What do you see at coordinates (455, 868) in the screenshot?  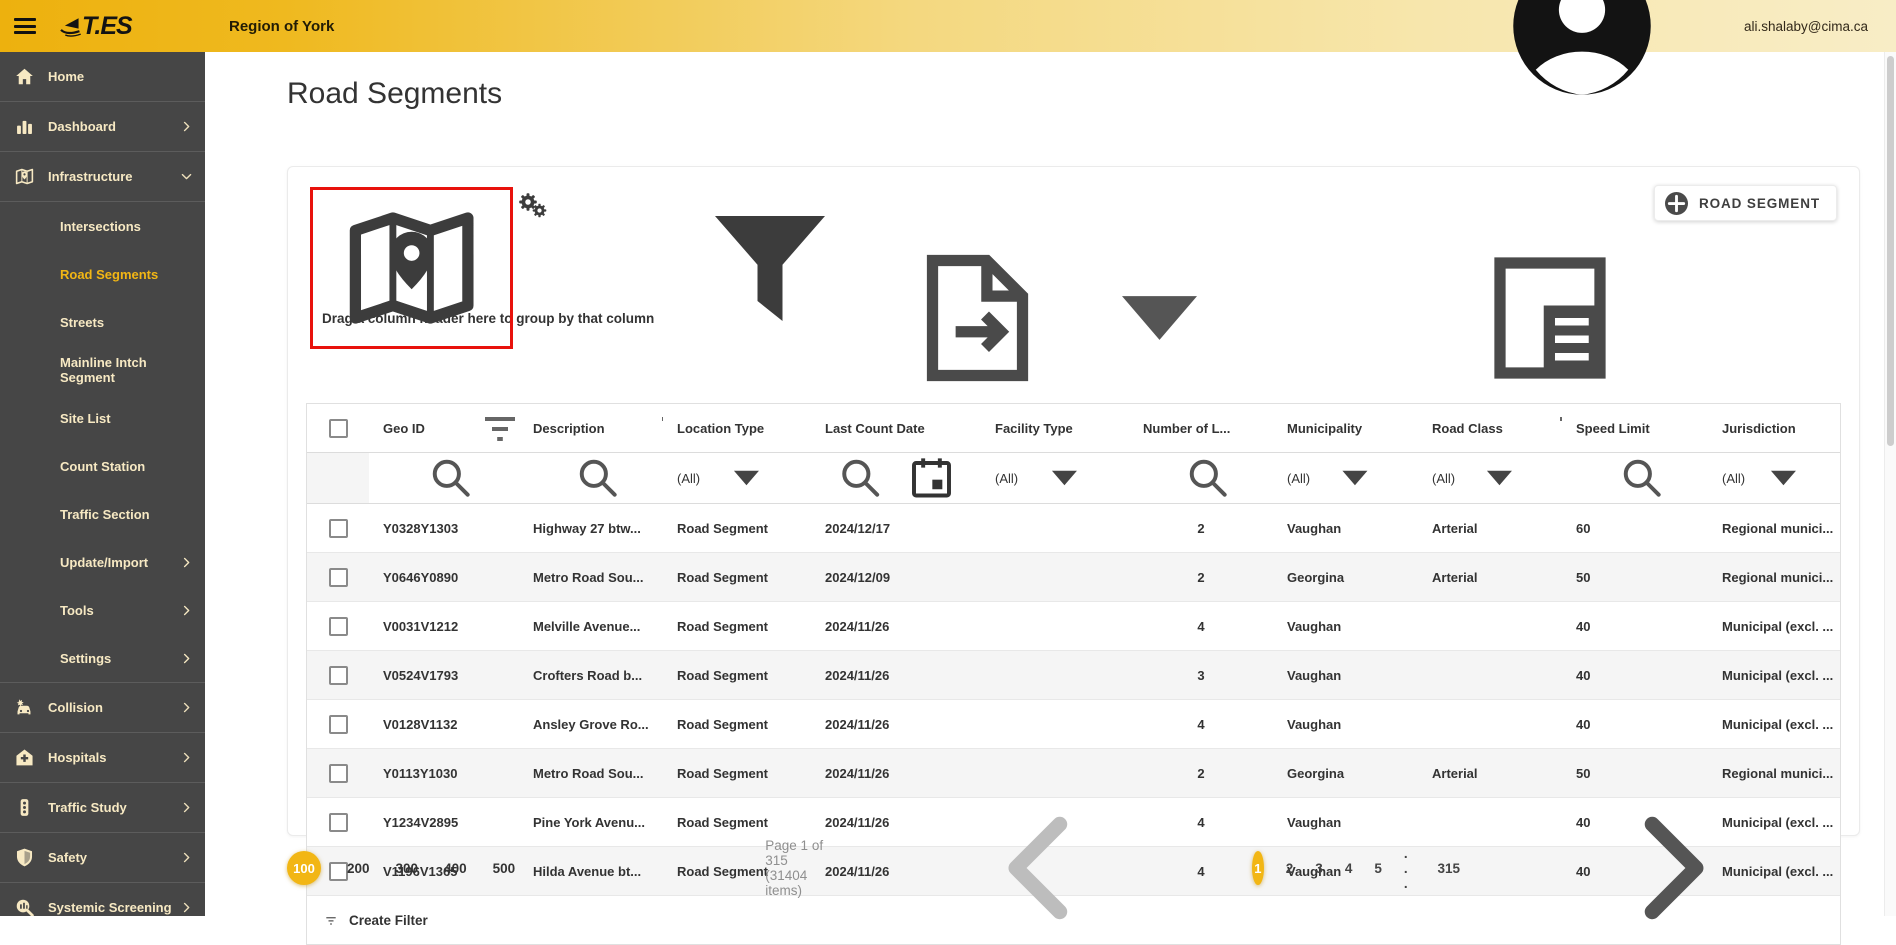 I see `page-size-400: 400` at bounding box center [455, 868].